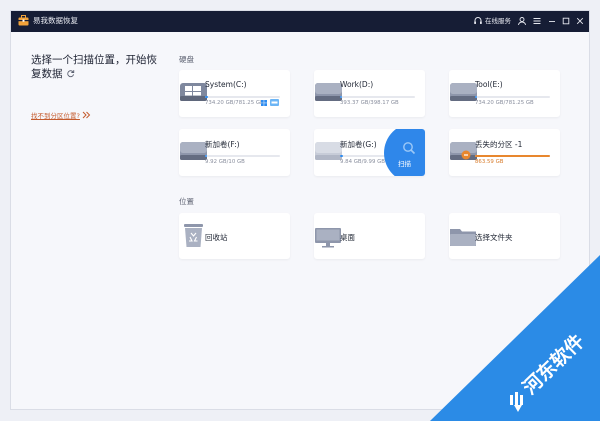  Describe the element at coordinates (494, 237) in the screenshot. I see `location-name: 选择文件夹` at that location.